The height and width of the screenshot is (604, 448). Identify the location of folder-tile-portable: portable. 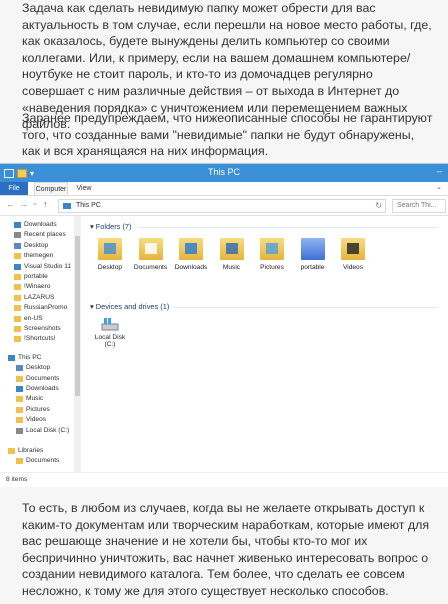
(313, 258).